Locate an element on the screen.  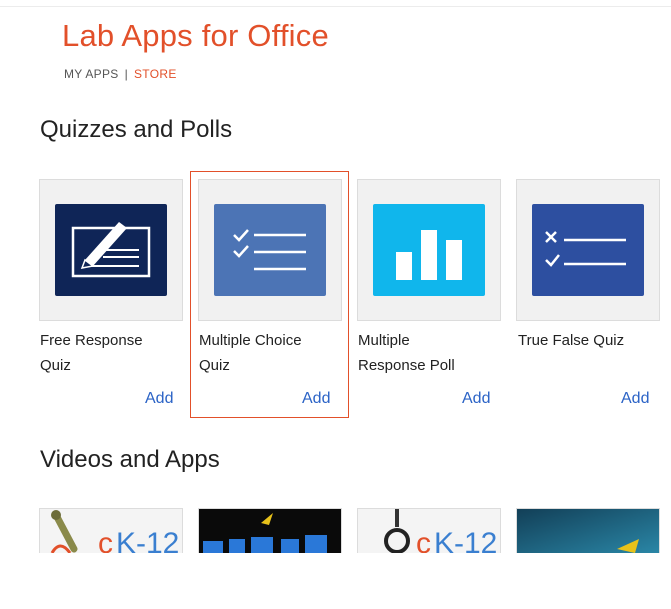
video-app-card-ck12: c K-12 is located at coordinates (111, 530).